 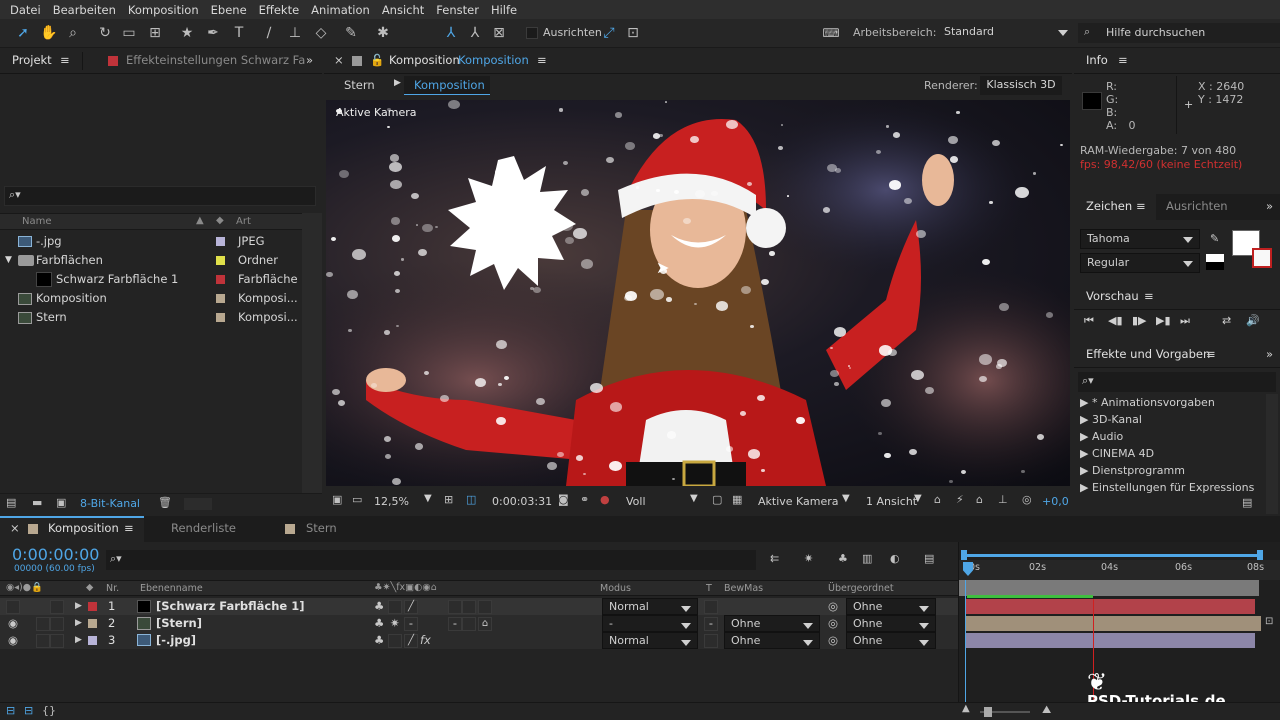 What do you see at coordinates (1260, 555) in the screenshot?
I see `work-area-end-handle` at bounding box center [1260, 555].